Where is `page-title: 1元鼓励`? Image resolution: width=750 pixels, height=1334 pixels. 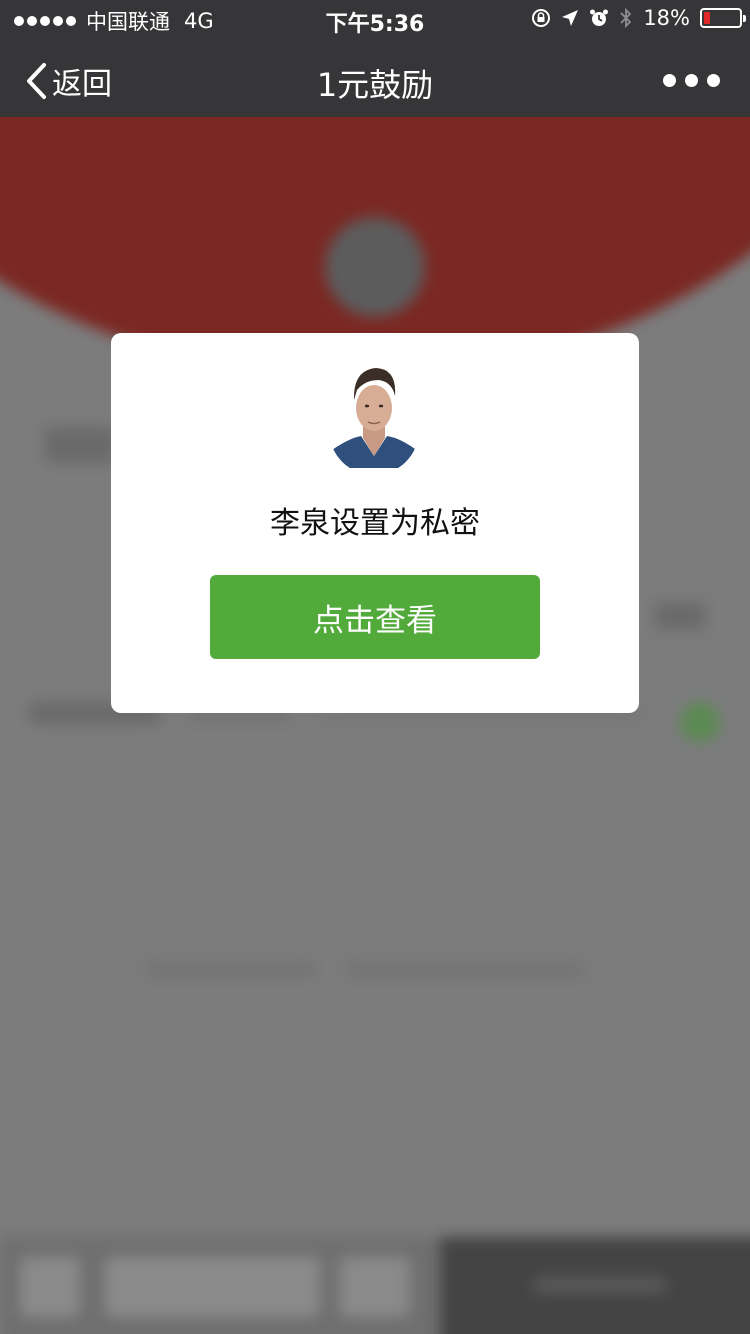
page-title: 1元鼓励 is located at coordinates (375, 85).